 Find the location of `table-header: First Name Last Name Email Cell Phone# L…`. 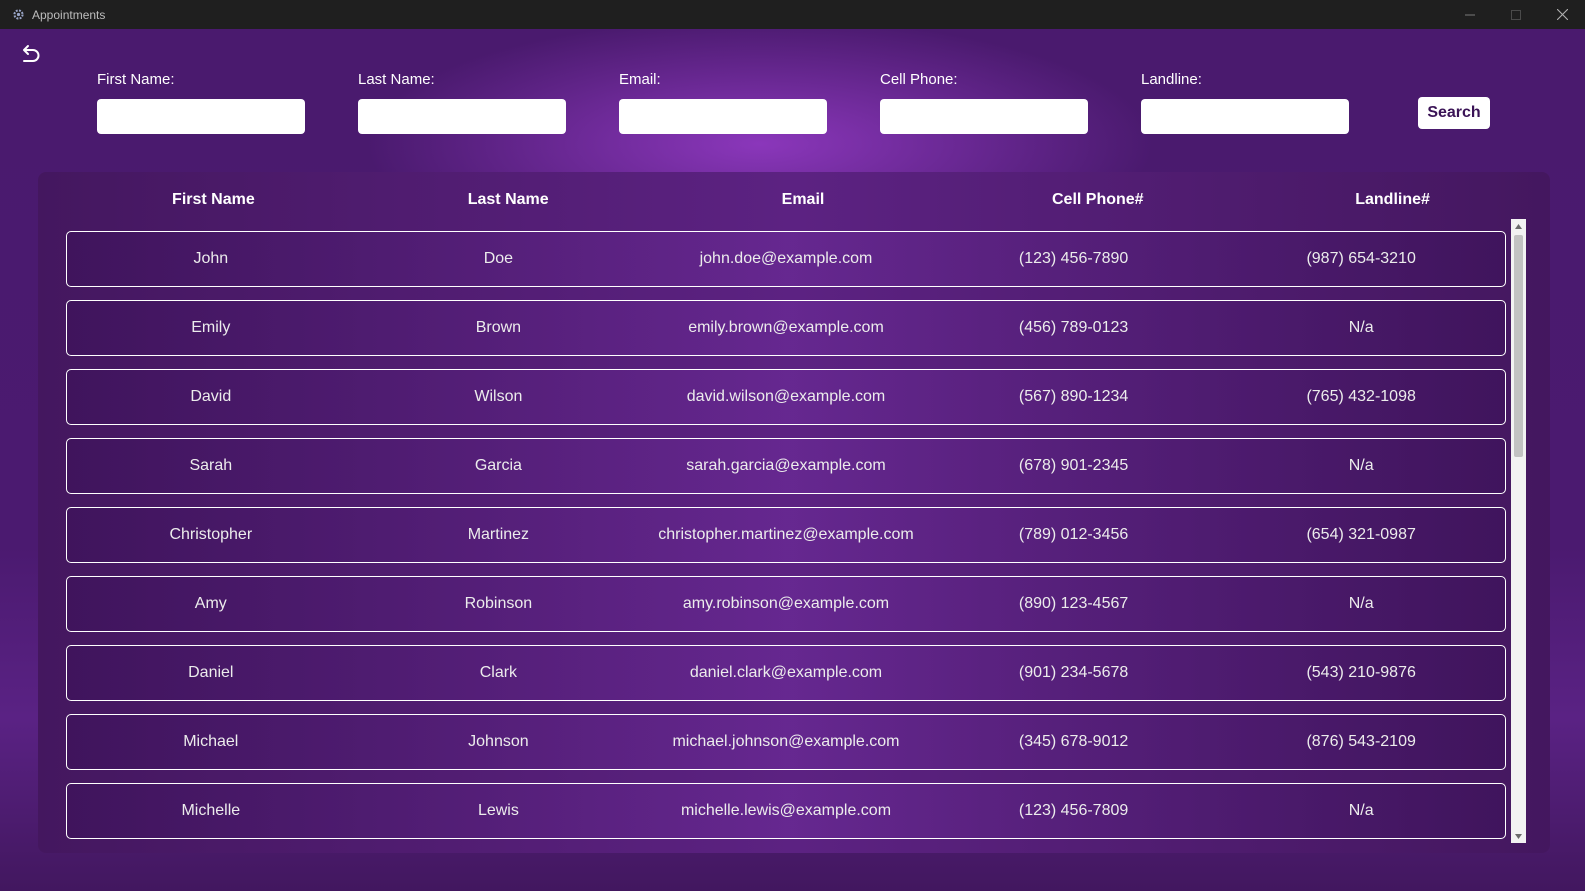

table-header: First Name Last Name Email Cell Phone# L… is located at coordinates (803, 200).